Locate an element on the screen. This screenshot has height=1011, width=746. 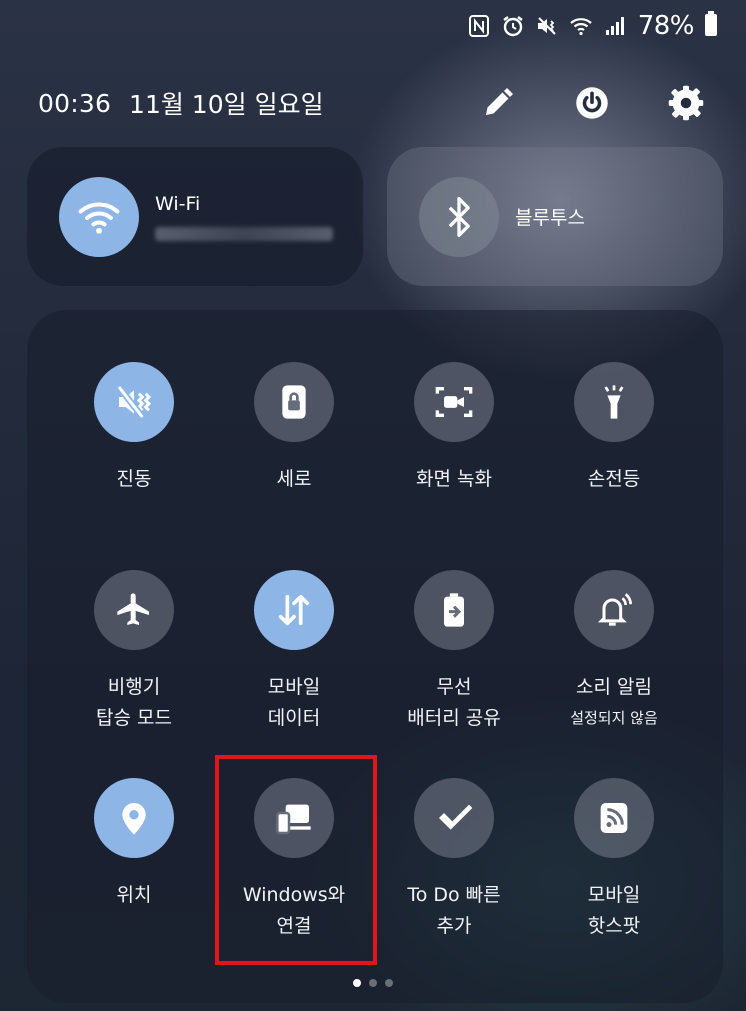
vibrate-icon is located at coordinates (134, 402).